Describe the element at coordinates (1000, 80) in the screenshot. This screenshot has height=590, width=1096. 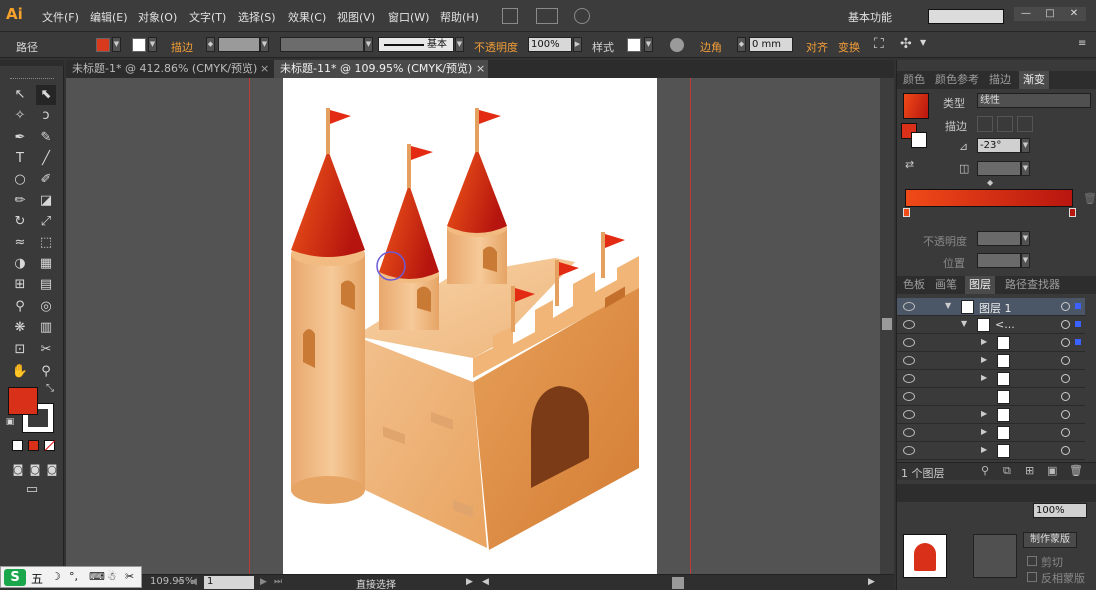
I see `tab-stroke: 描边` at that location.